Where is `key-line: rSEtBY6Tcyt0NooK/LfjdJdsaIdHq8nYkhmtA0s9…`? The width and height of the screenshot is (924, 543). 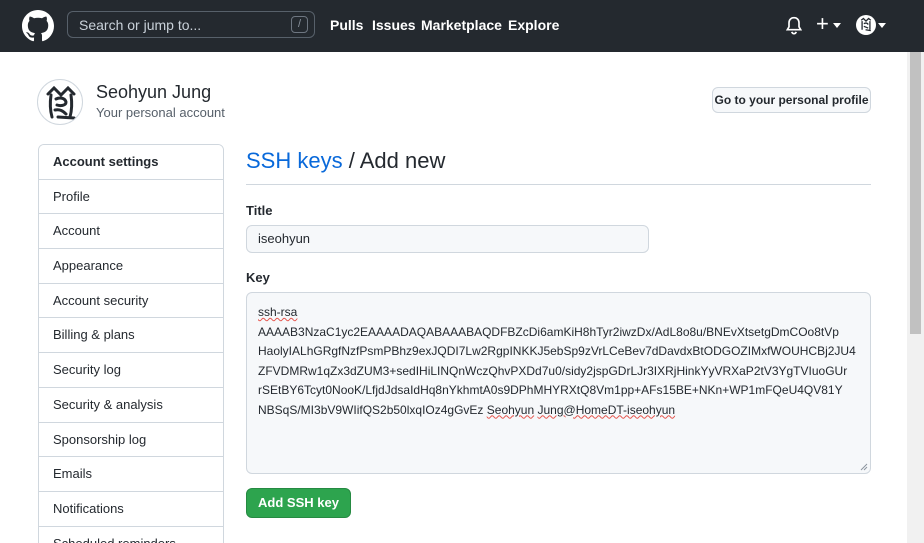 key-line: rSEtBY6Tcyt0NooK/LfjdJdsaIdHq8nYkhmtA0s9… is located at coordinates (550, 390).